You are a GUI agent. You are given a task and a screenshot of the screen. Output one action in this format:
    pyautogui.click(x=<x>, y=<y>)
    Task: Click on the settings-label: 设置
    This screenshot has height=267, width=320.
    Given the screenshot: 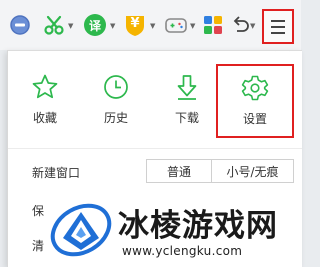 What is the action you would take?
    pyautogui.click(x=254, y=119)
    